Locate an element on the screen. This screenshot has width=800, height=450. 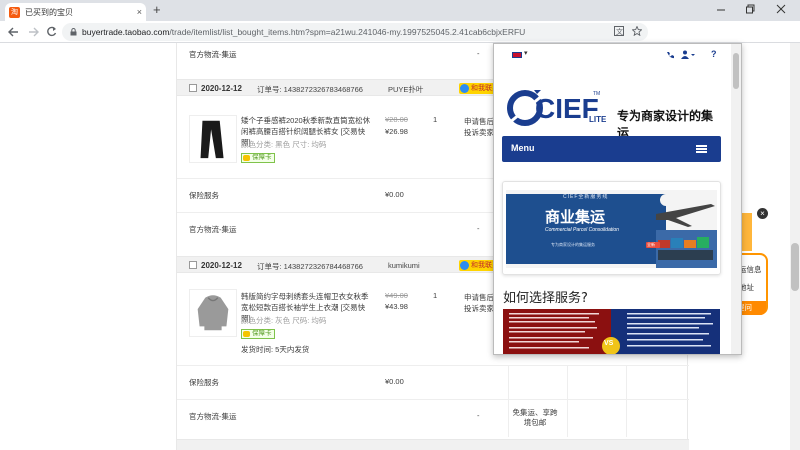
hamburger-menu-icon is located at coordinates (701, 149).